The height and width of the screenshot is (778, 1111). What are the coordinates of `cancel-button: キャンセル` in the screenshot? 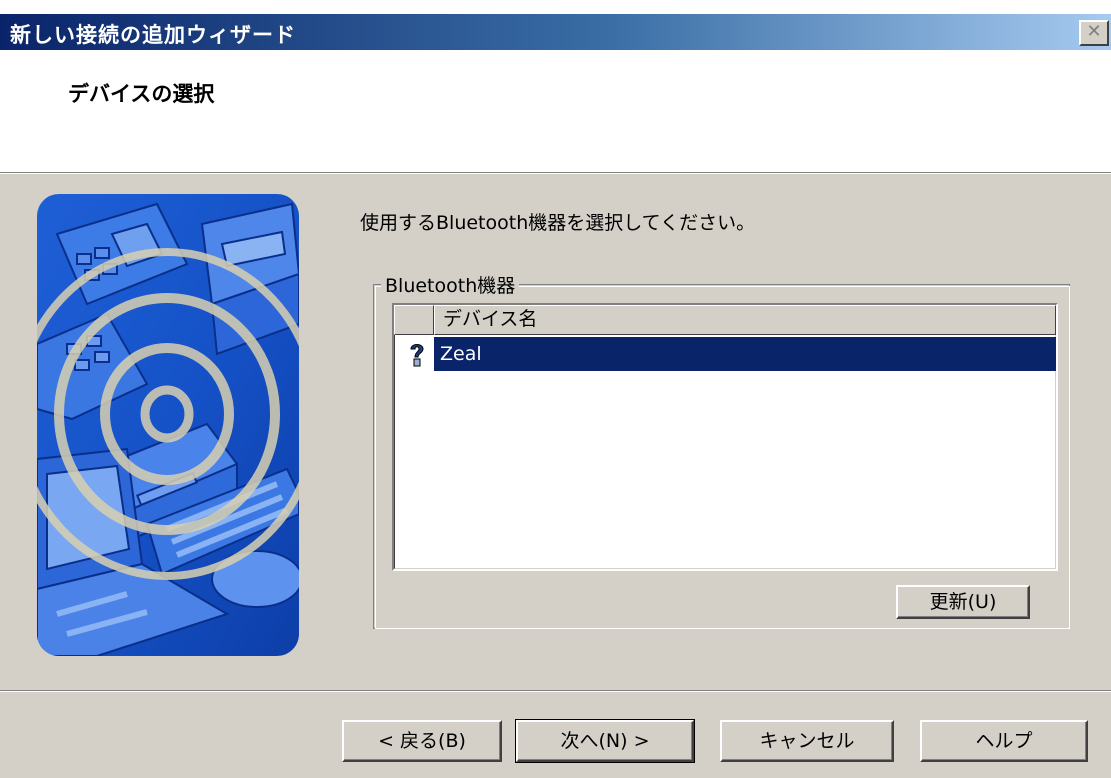 It's located at (807, 741).